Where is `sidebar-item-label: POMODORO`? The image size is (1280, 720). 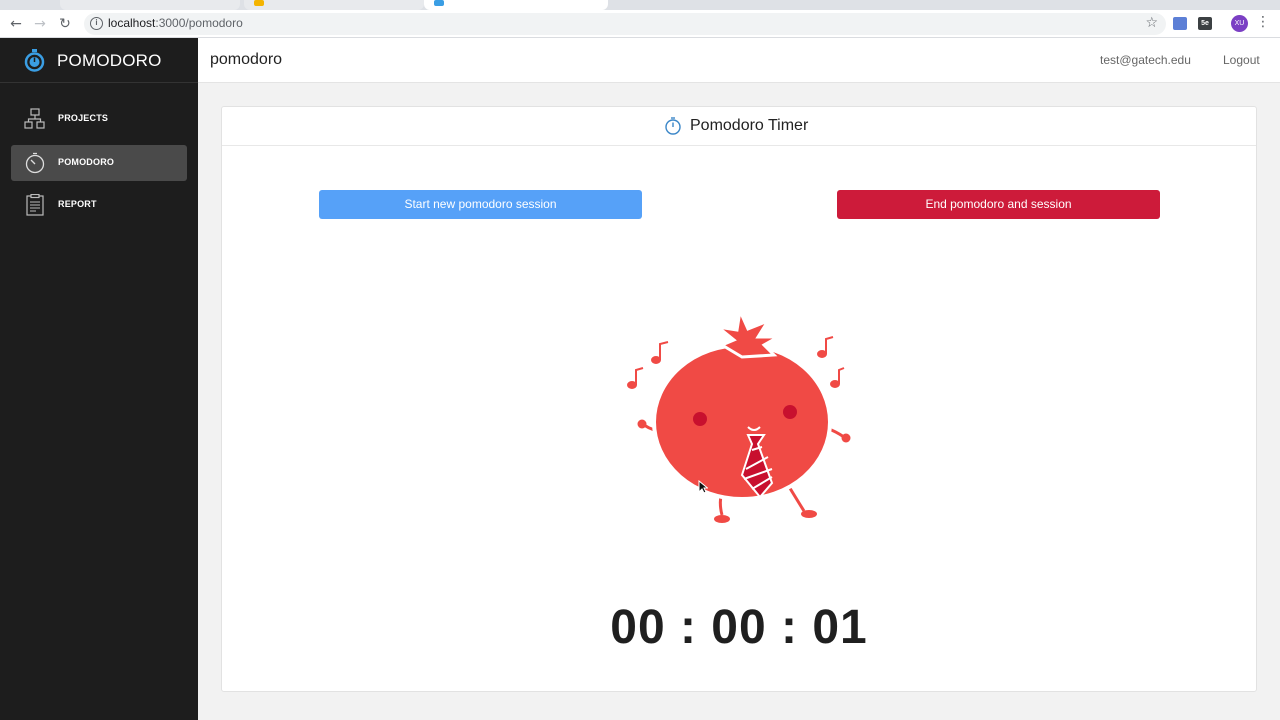 sidebar-item-label: POMODORO is located at coordinates (86, 162).